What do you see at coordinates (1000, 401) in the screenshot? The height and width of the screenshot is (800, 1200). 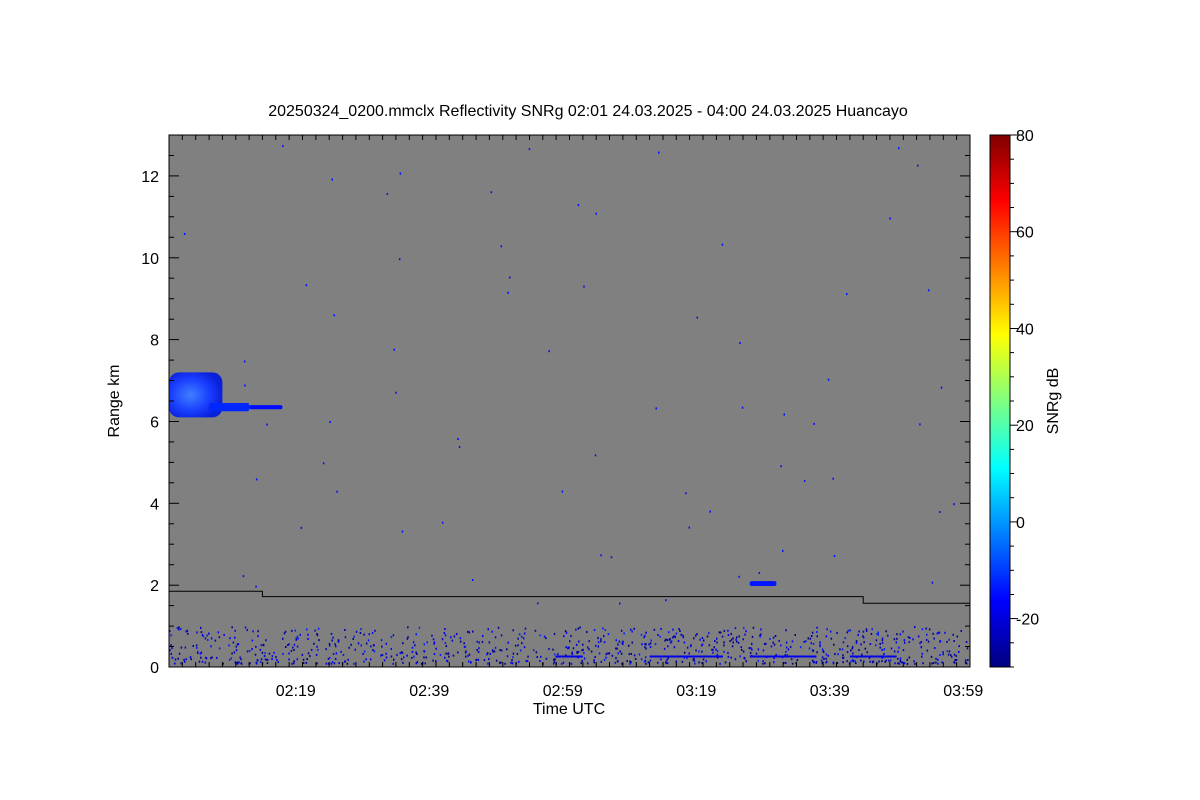 I see `colorbar` at bounding box center [1000, 401].